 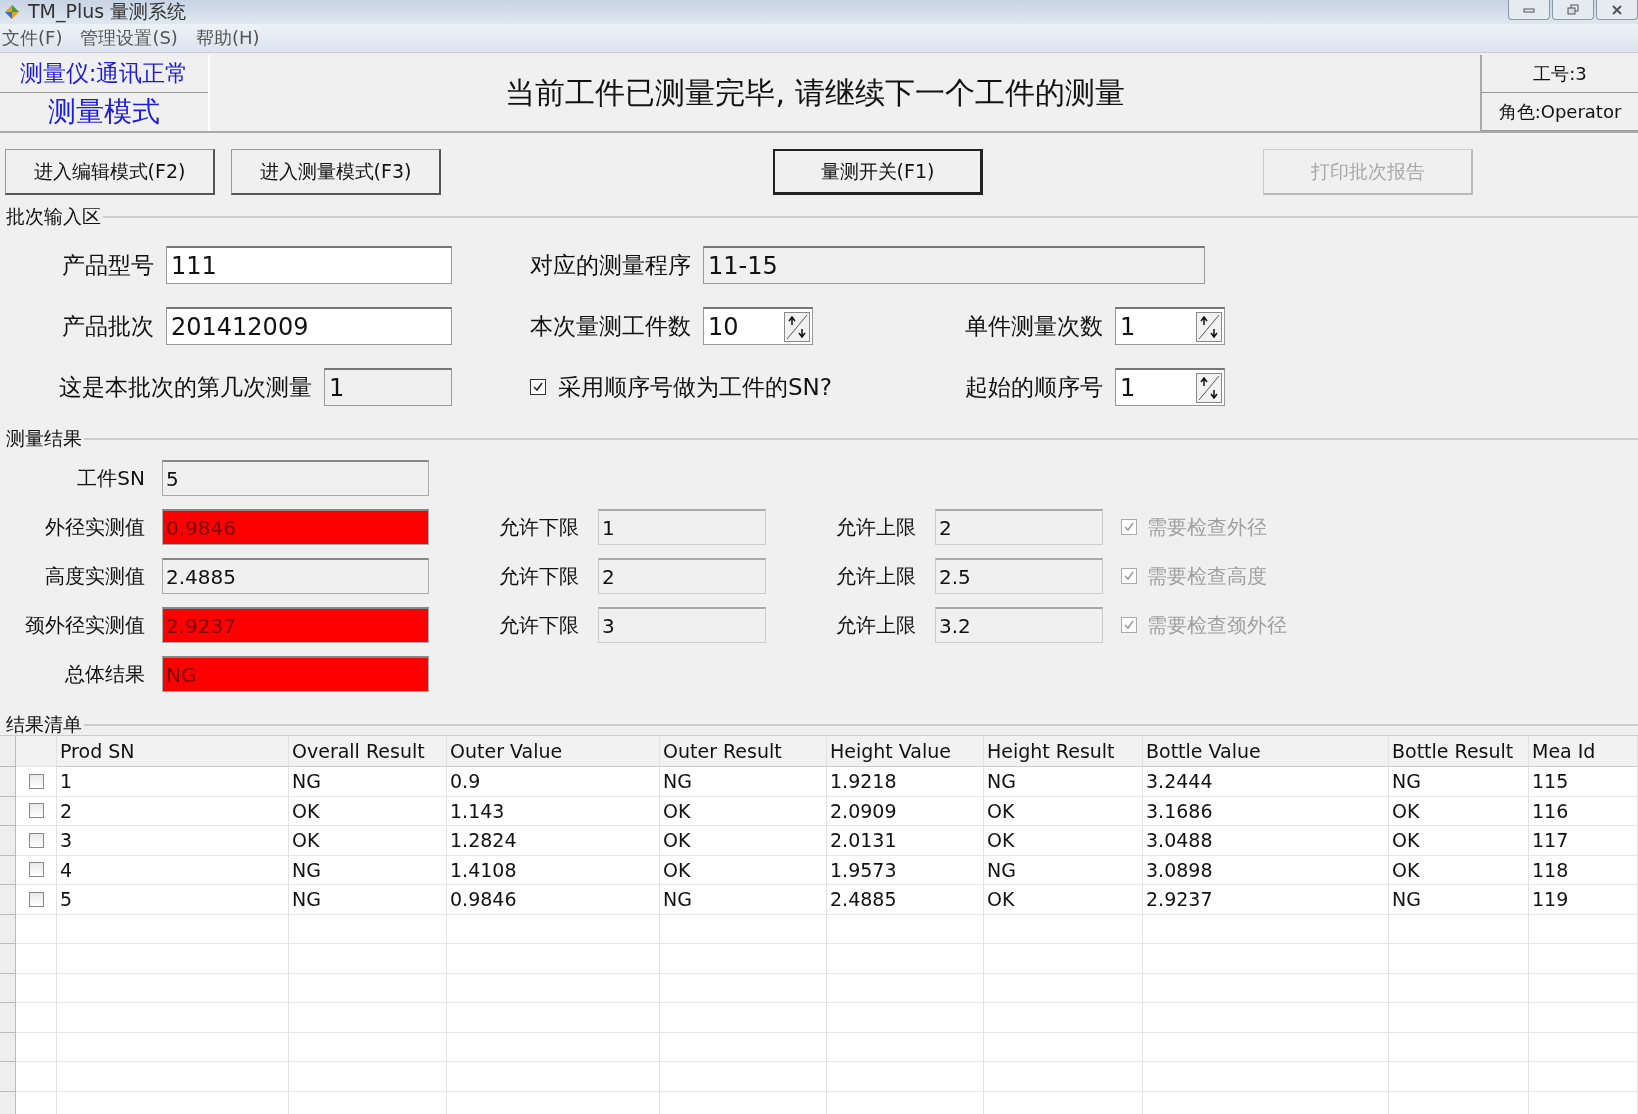 I want to click on role-label: 角色:Operator, so click(x=1560, y=112).